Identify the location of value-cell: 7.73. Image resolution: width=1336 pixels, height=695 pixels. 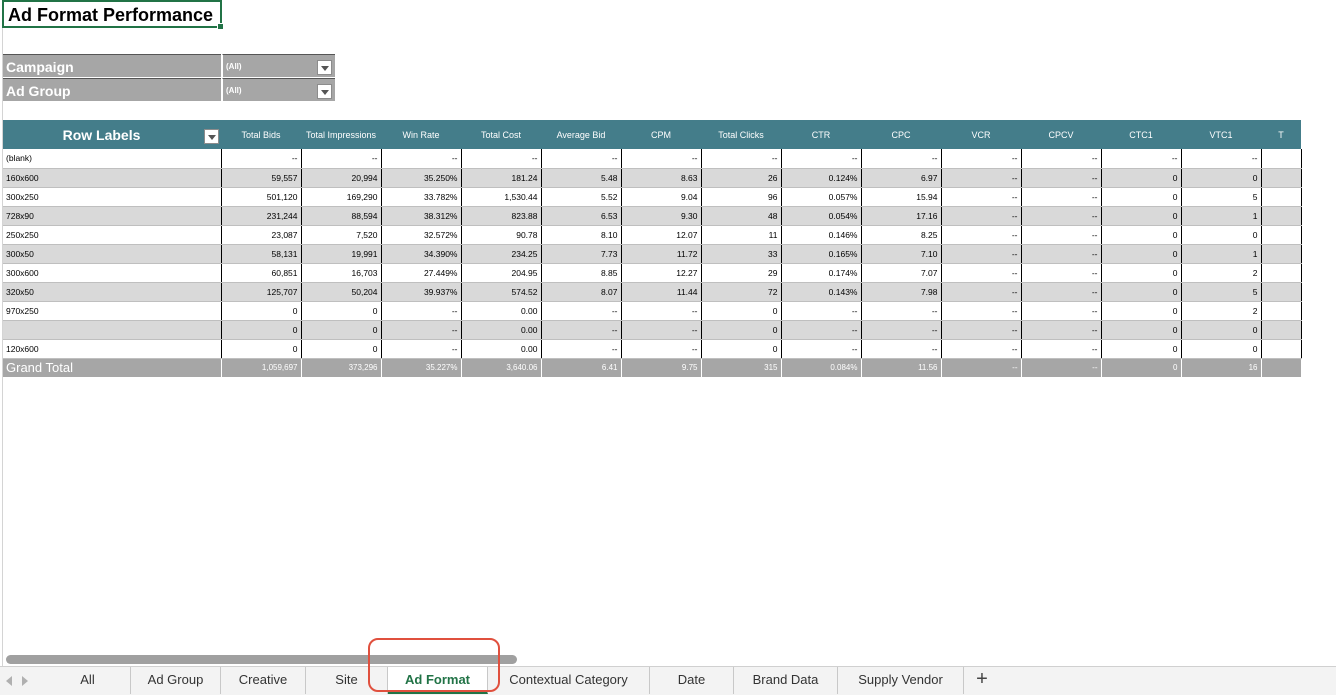
(581, 254).